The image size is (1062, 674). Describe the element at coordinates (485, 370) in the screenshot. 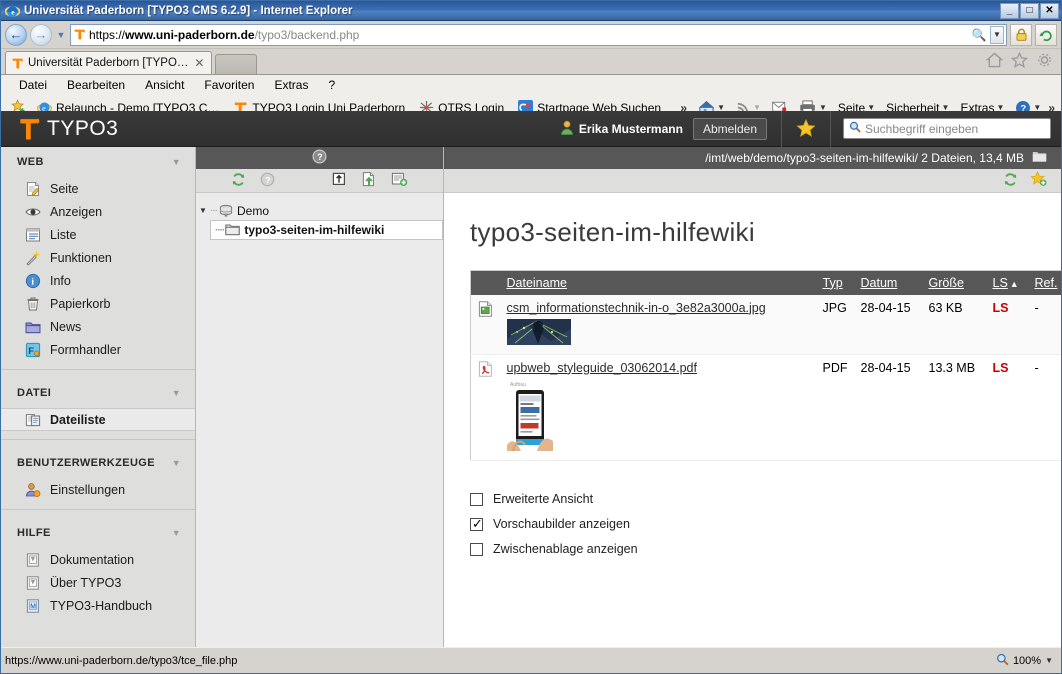

I see `pdf-file-icon` at that location.